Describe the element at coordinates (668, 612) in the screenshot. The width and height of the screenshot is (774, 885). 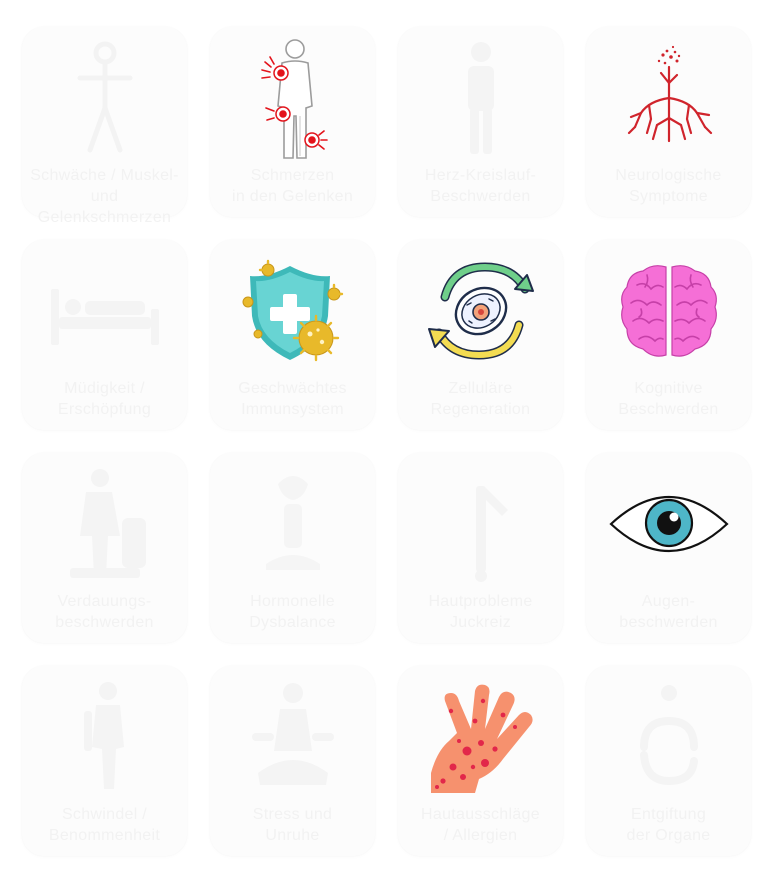
I see `card-label: Augen-beschwerden` at that location.